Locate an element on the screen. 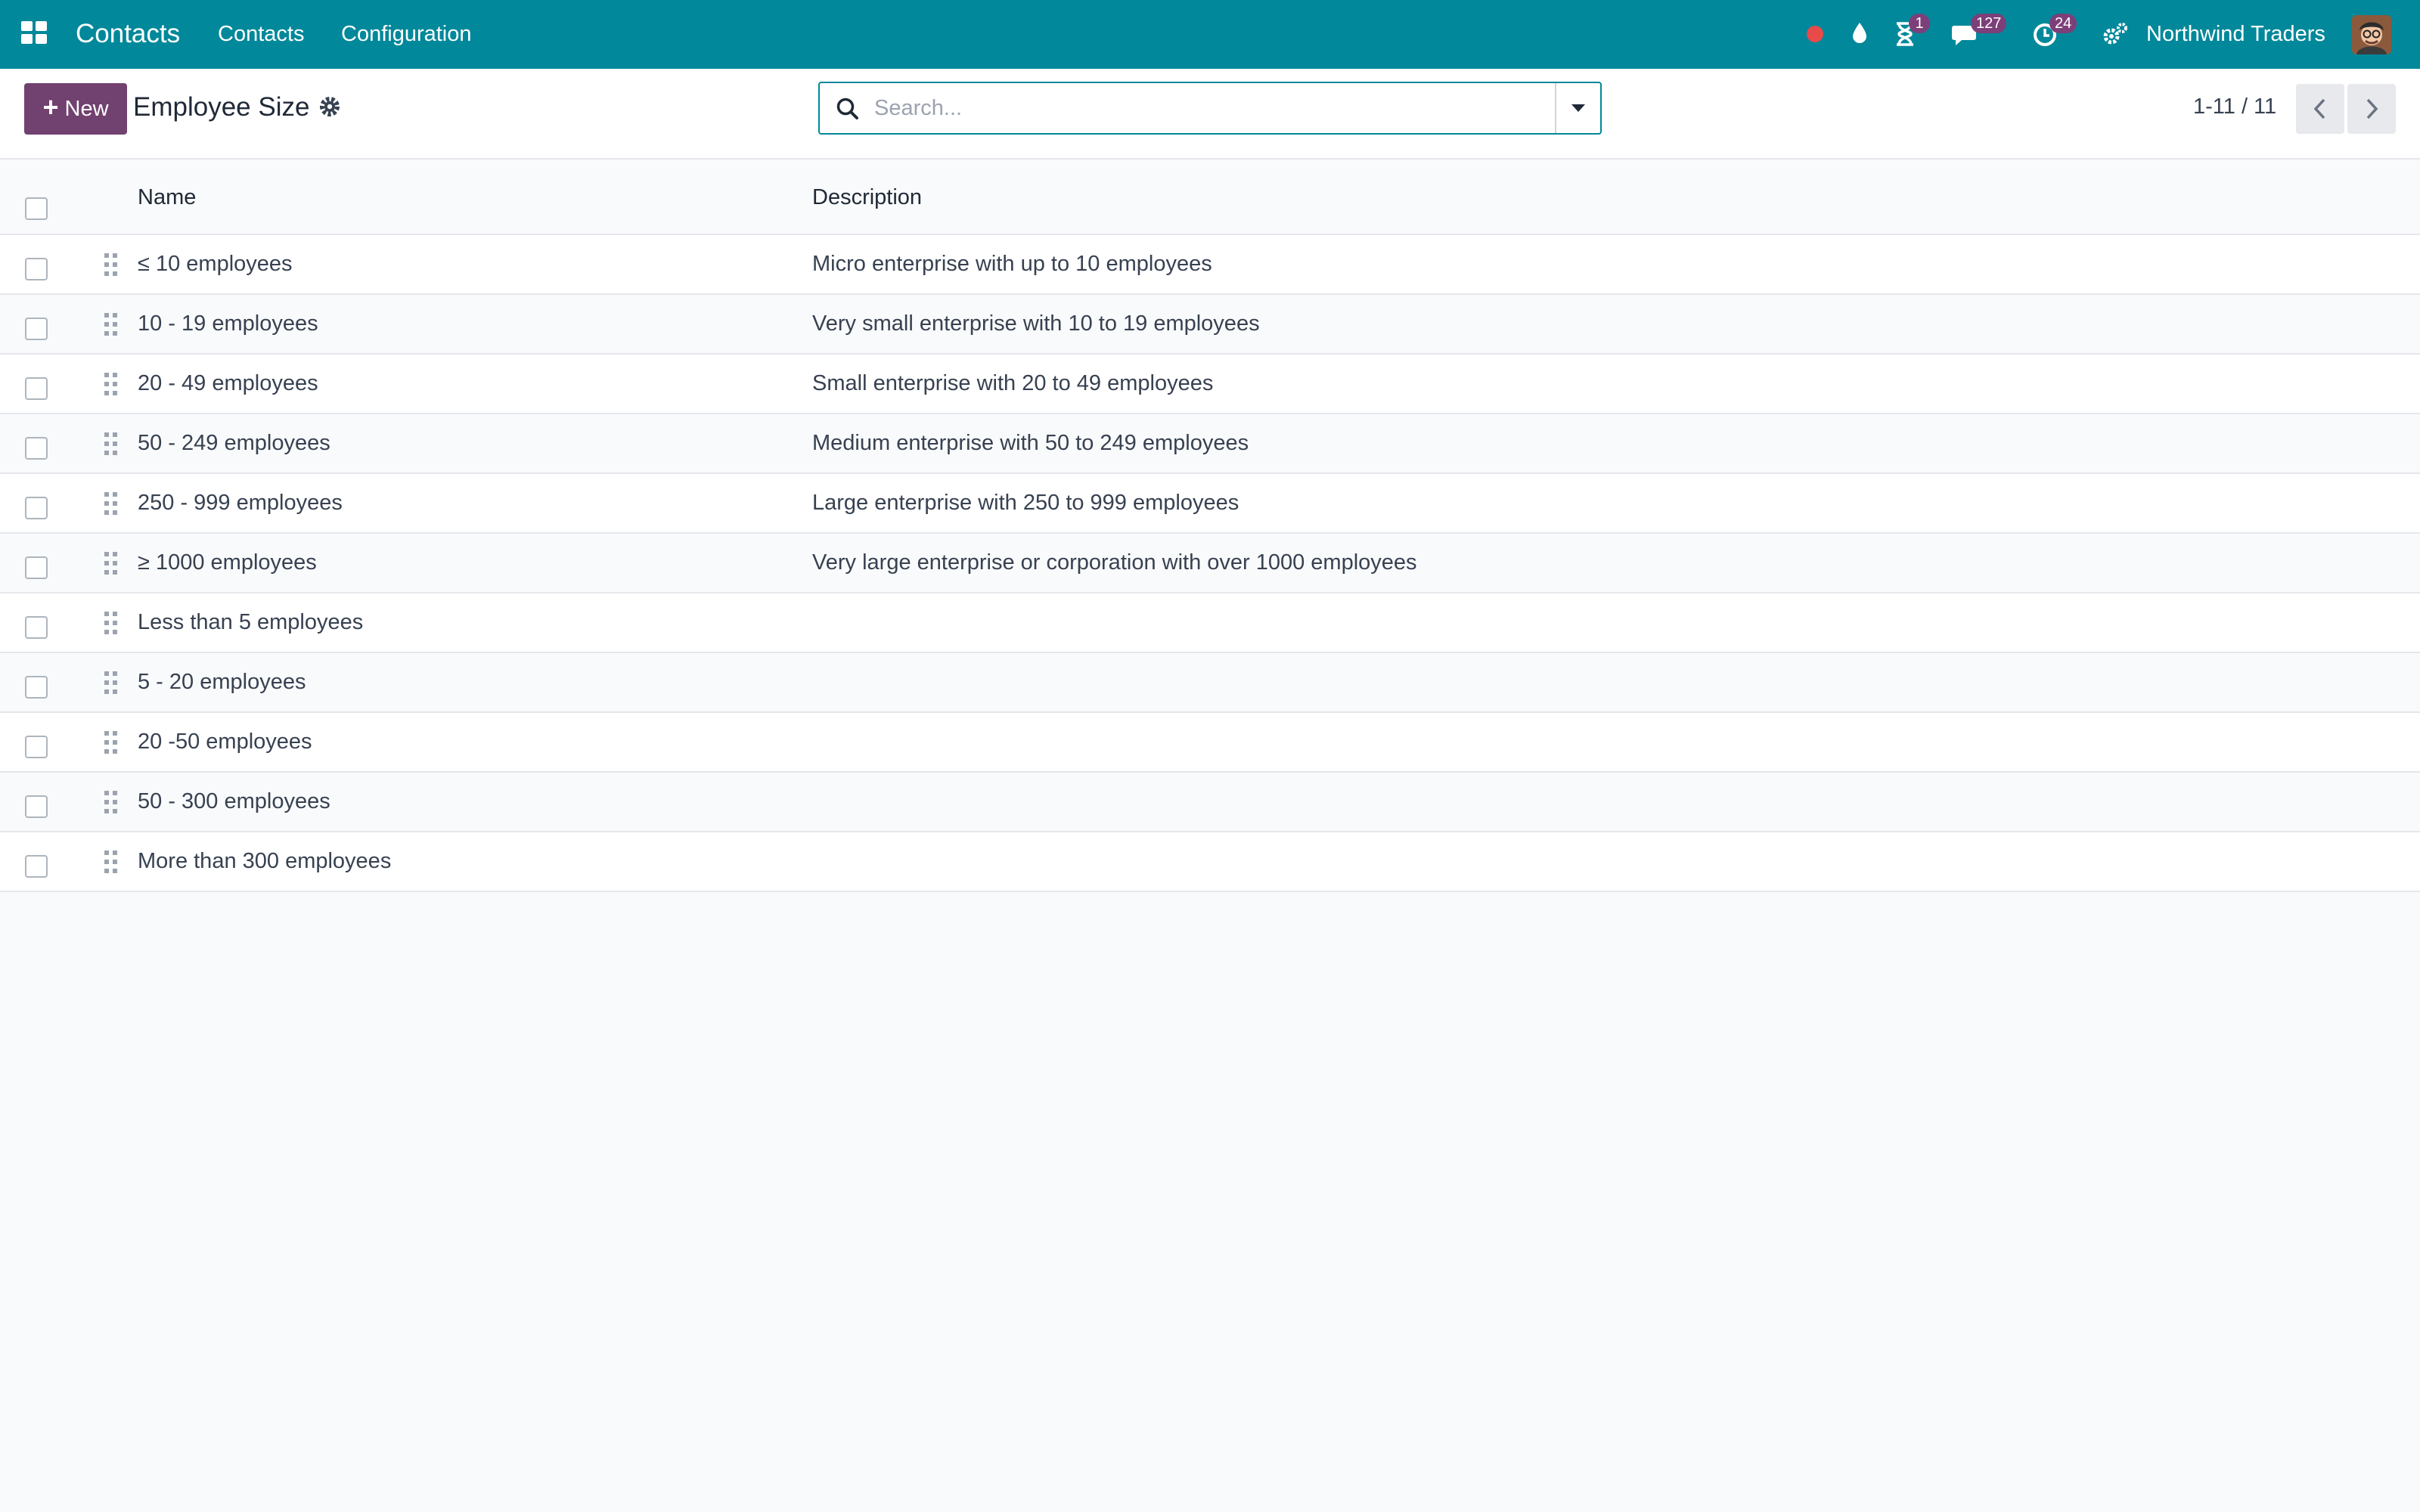  new-button: + New is located at coordinates (75, 109).